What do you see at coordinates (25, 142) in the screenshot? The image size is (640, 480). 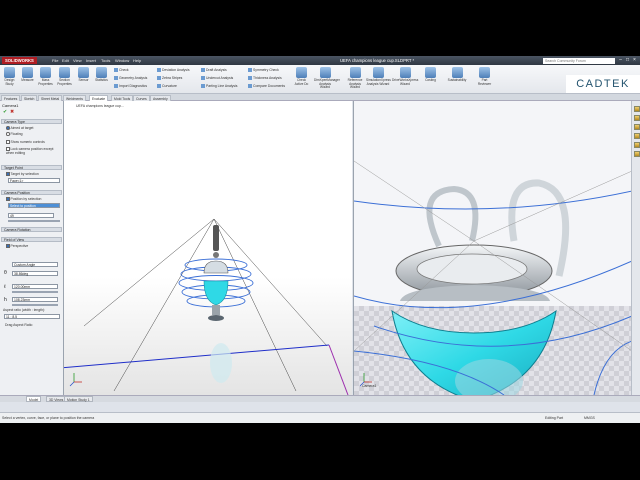 I see `show-numeric-controls-checkbox: Show numeric controls` at bounding box center [25, 142].